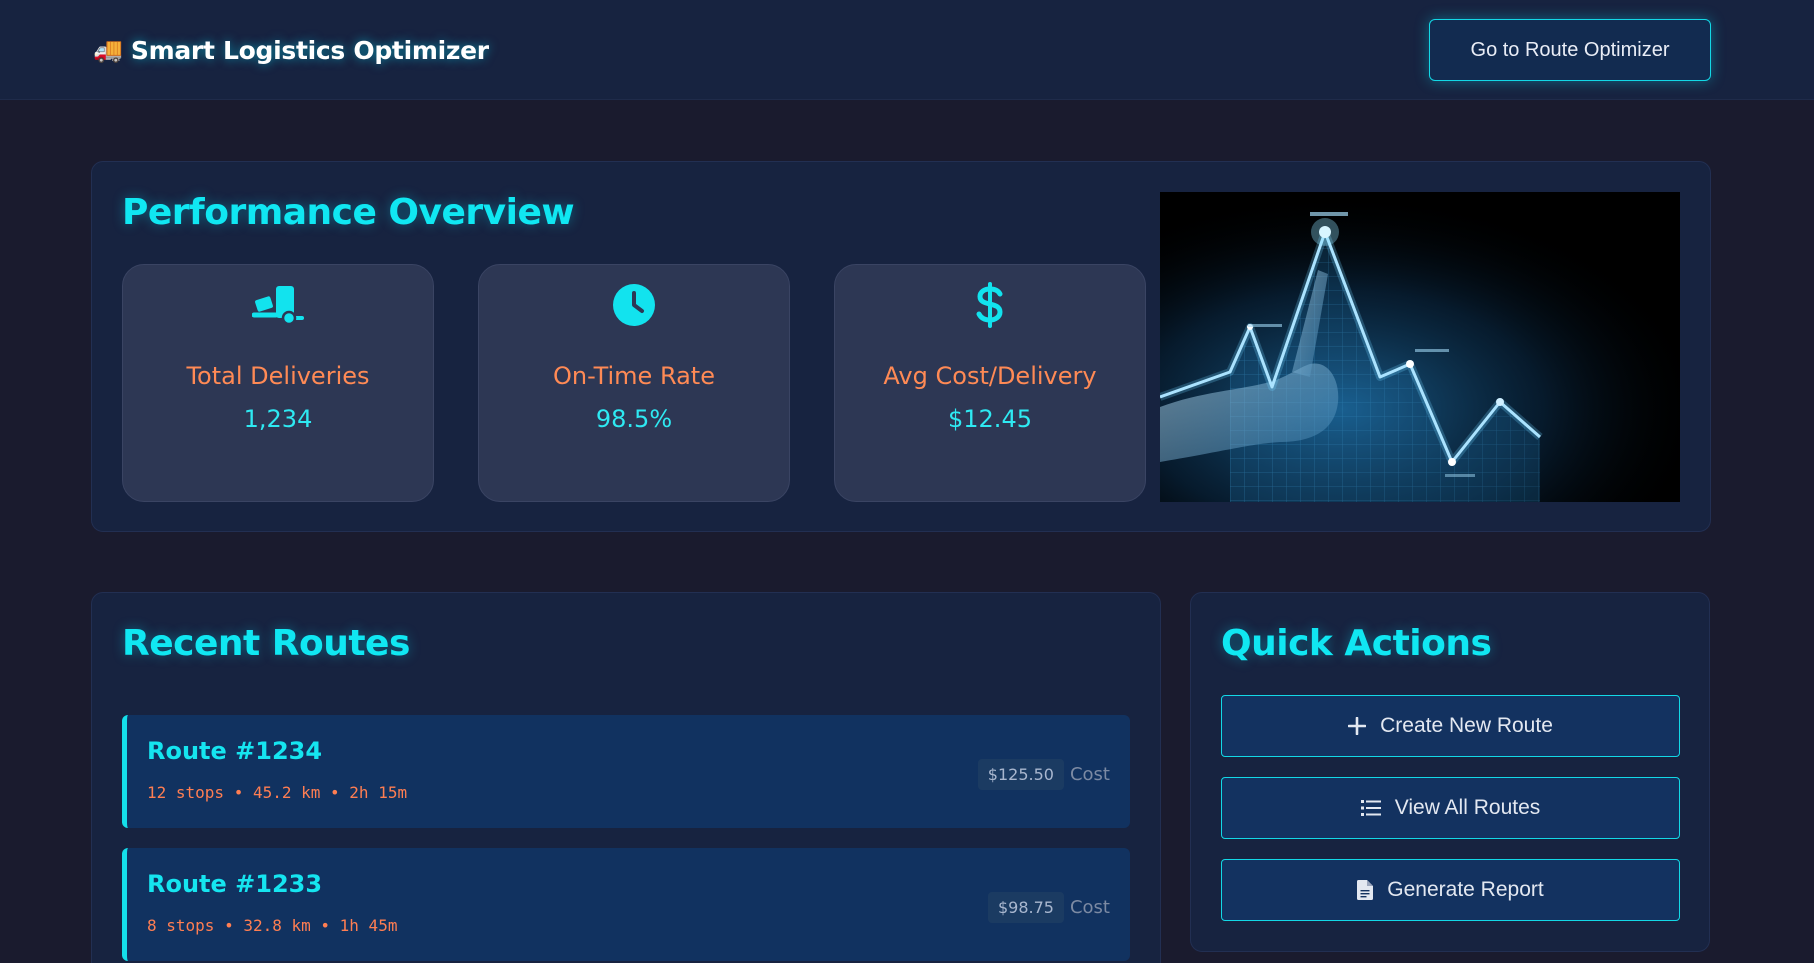 The width and height of the screenshot is (1814, 963). What do you see at coordinates (634, 419) in the screenshot?
I see `stat-value: 98.5%` at bounding box center [634, 419].